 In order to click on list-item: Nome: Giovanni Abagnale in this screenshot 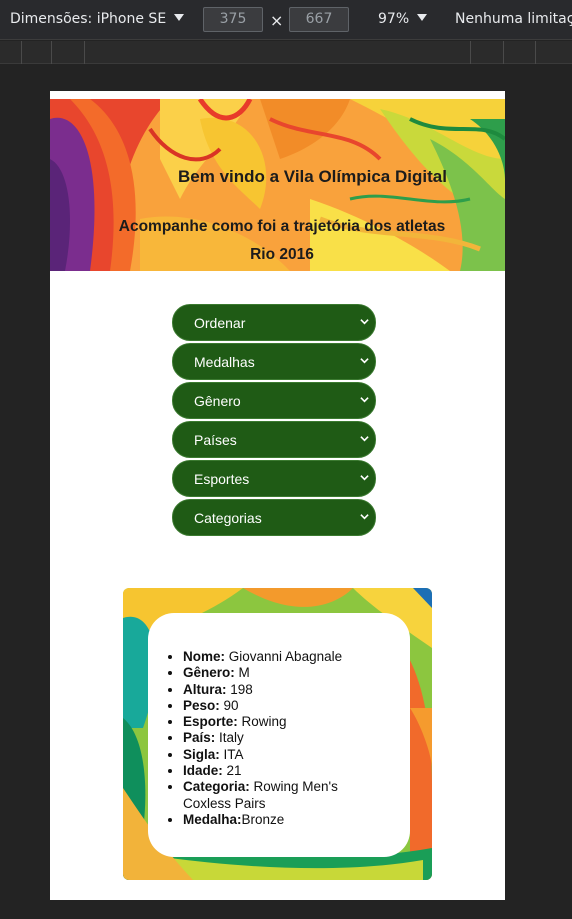, I will do `click(283, 657)`.